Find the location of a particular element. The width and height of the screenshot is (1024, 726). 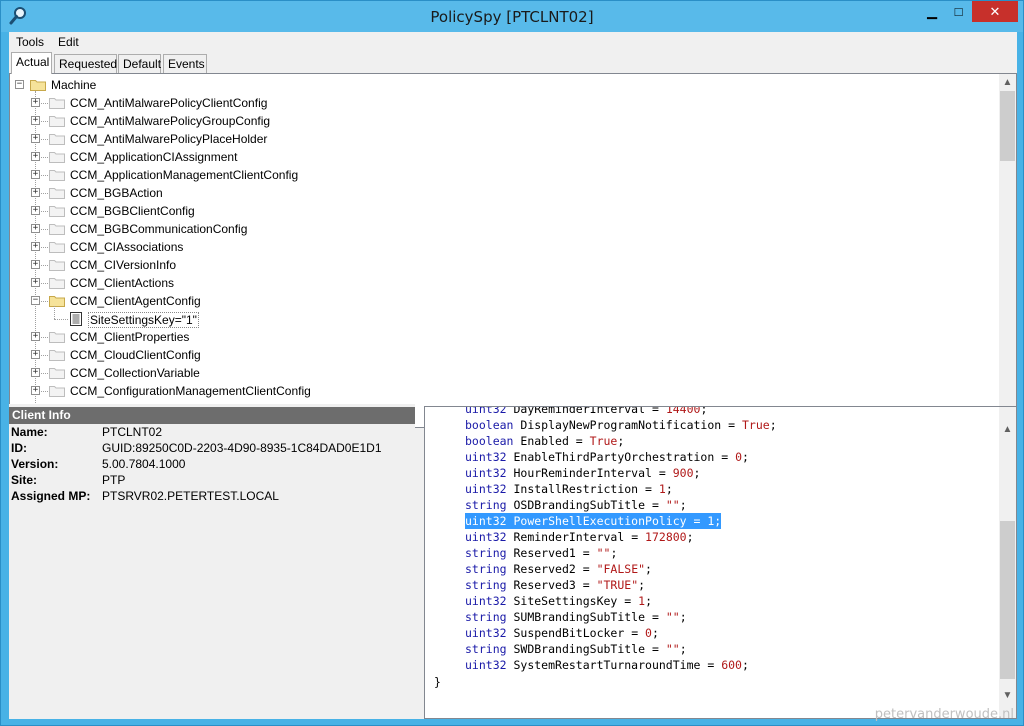

property-name: SiteSettingsKey is located at coordinates (565, 601).